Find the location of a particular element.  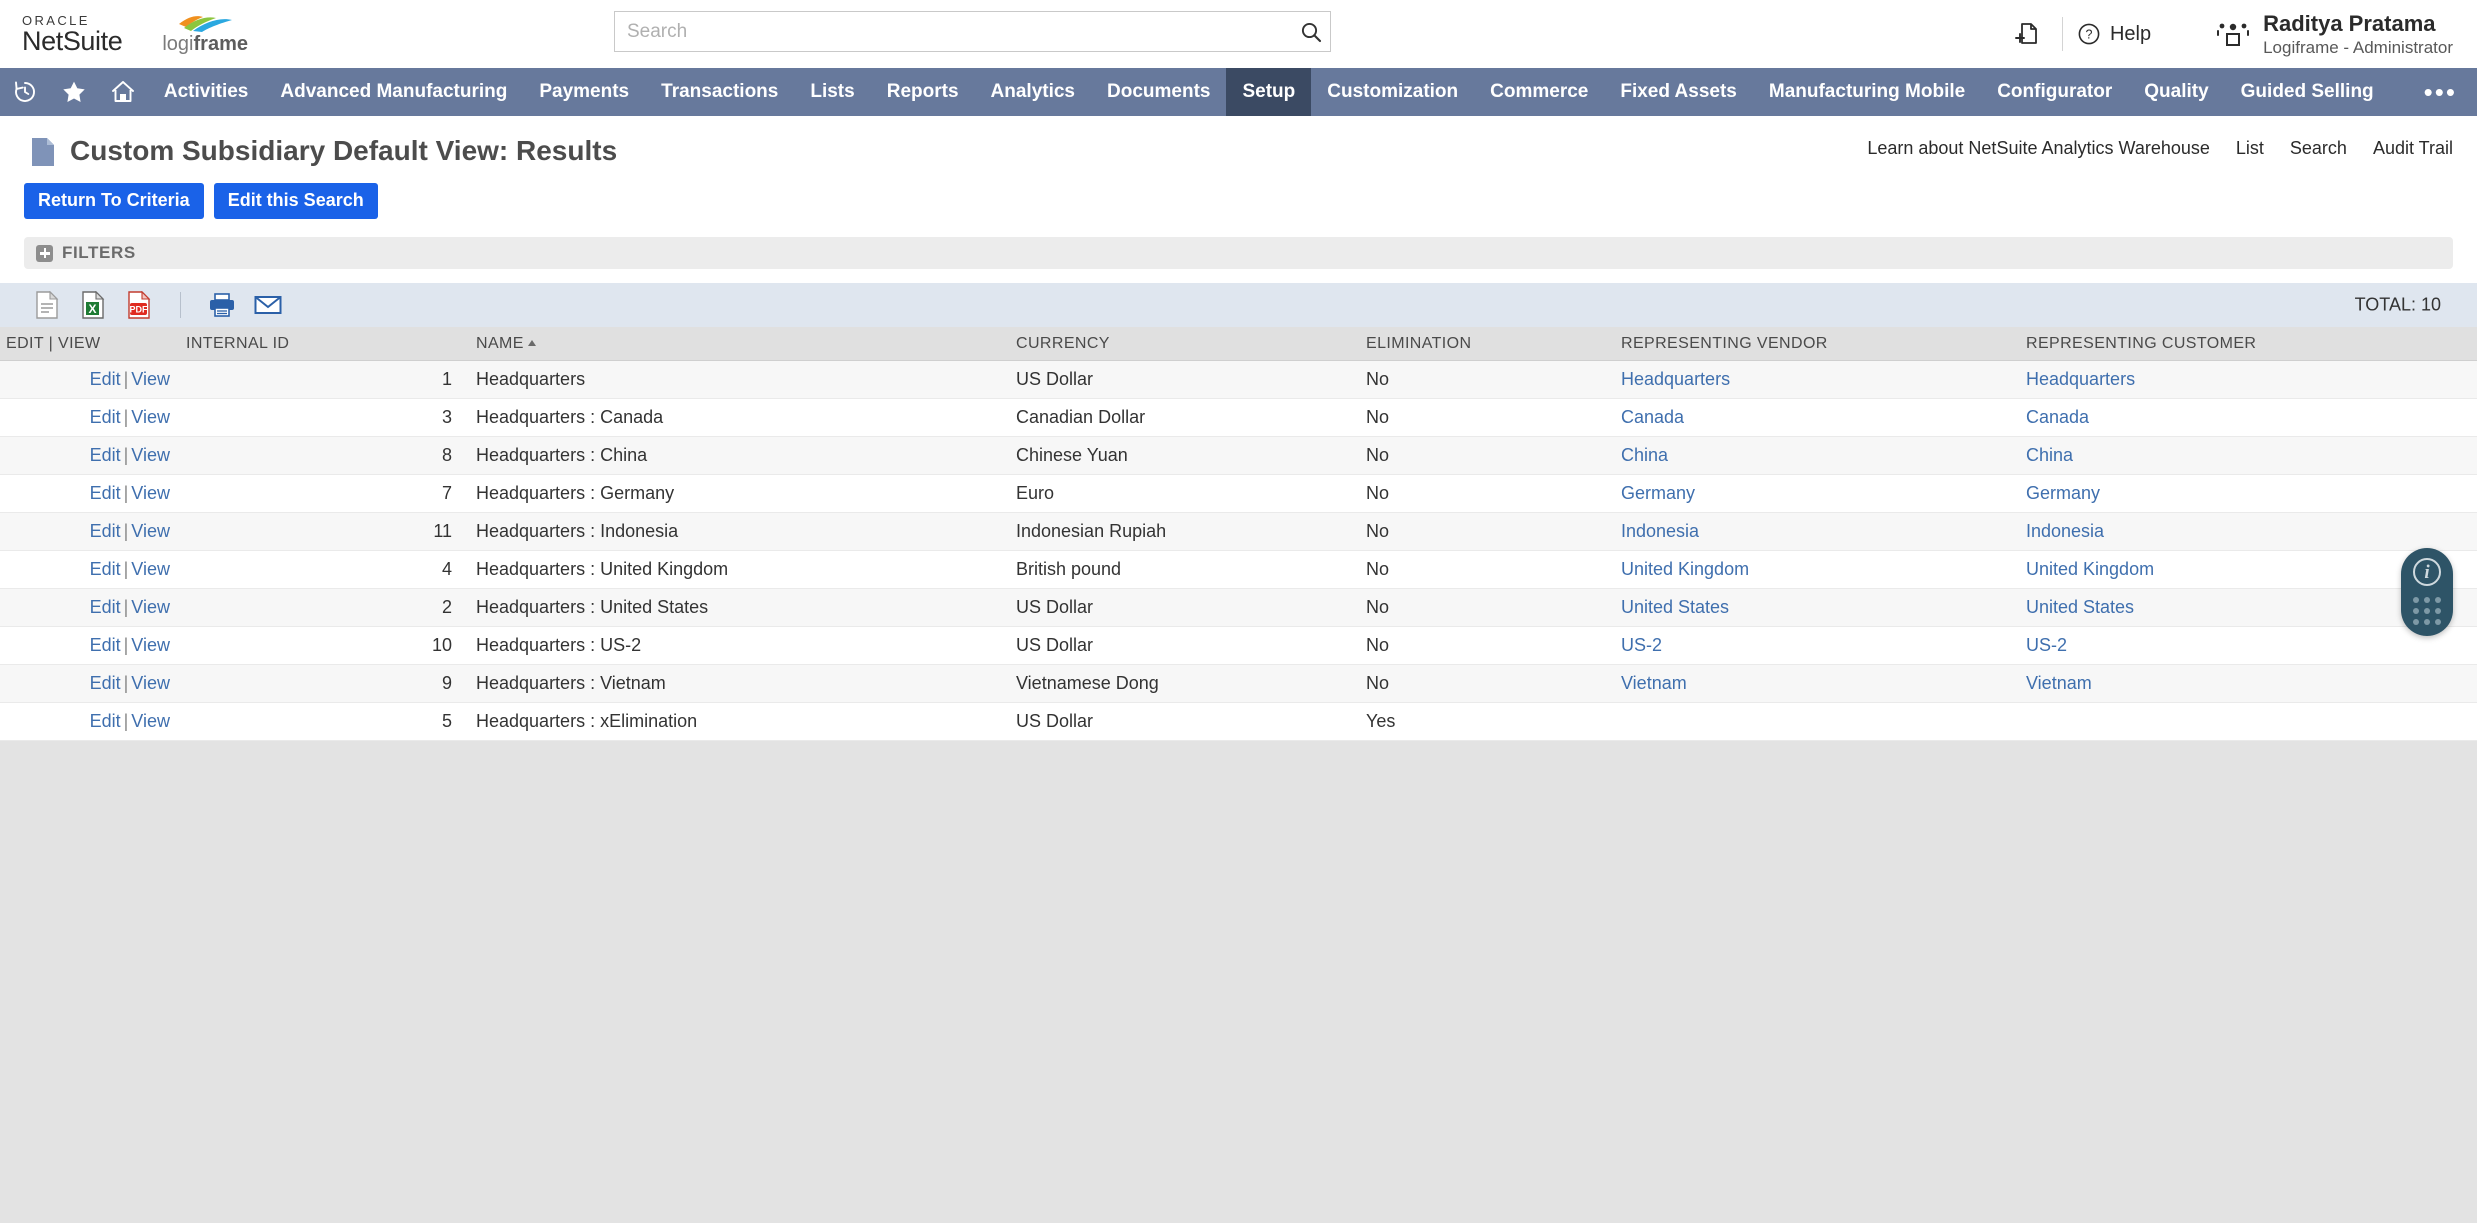

representing-customer-link: Germany is located at coordinates (2063, 493).